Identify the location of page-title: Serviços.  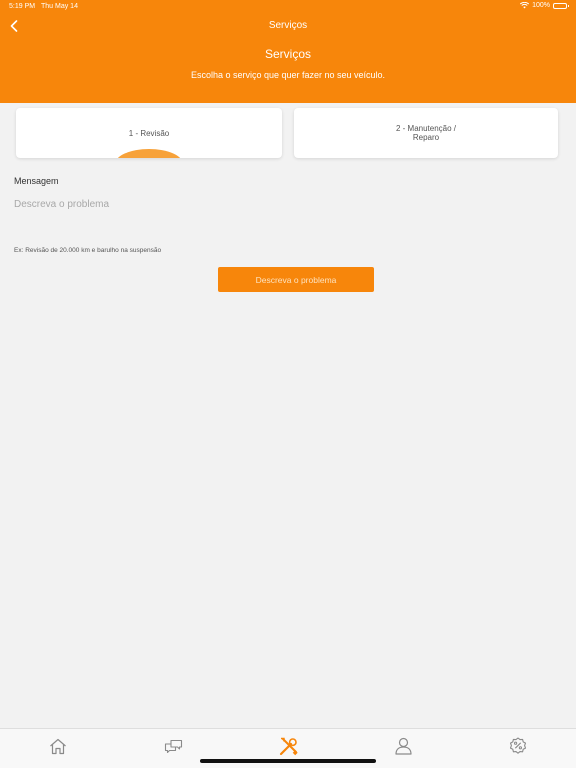
(287, 54).